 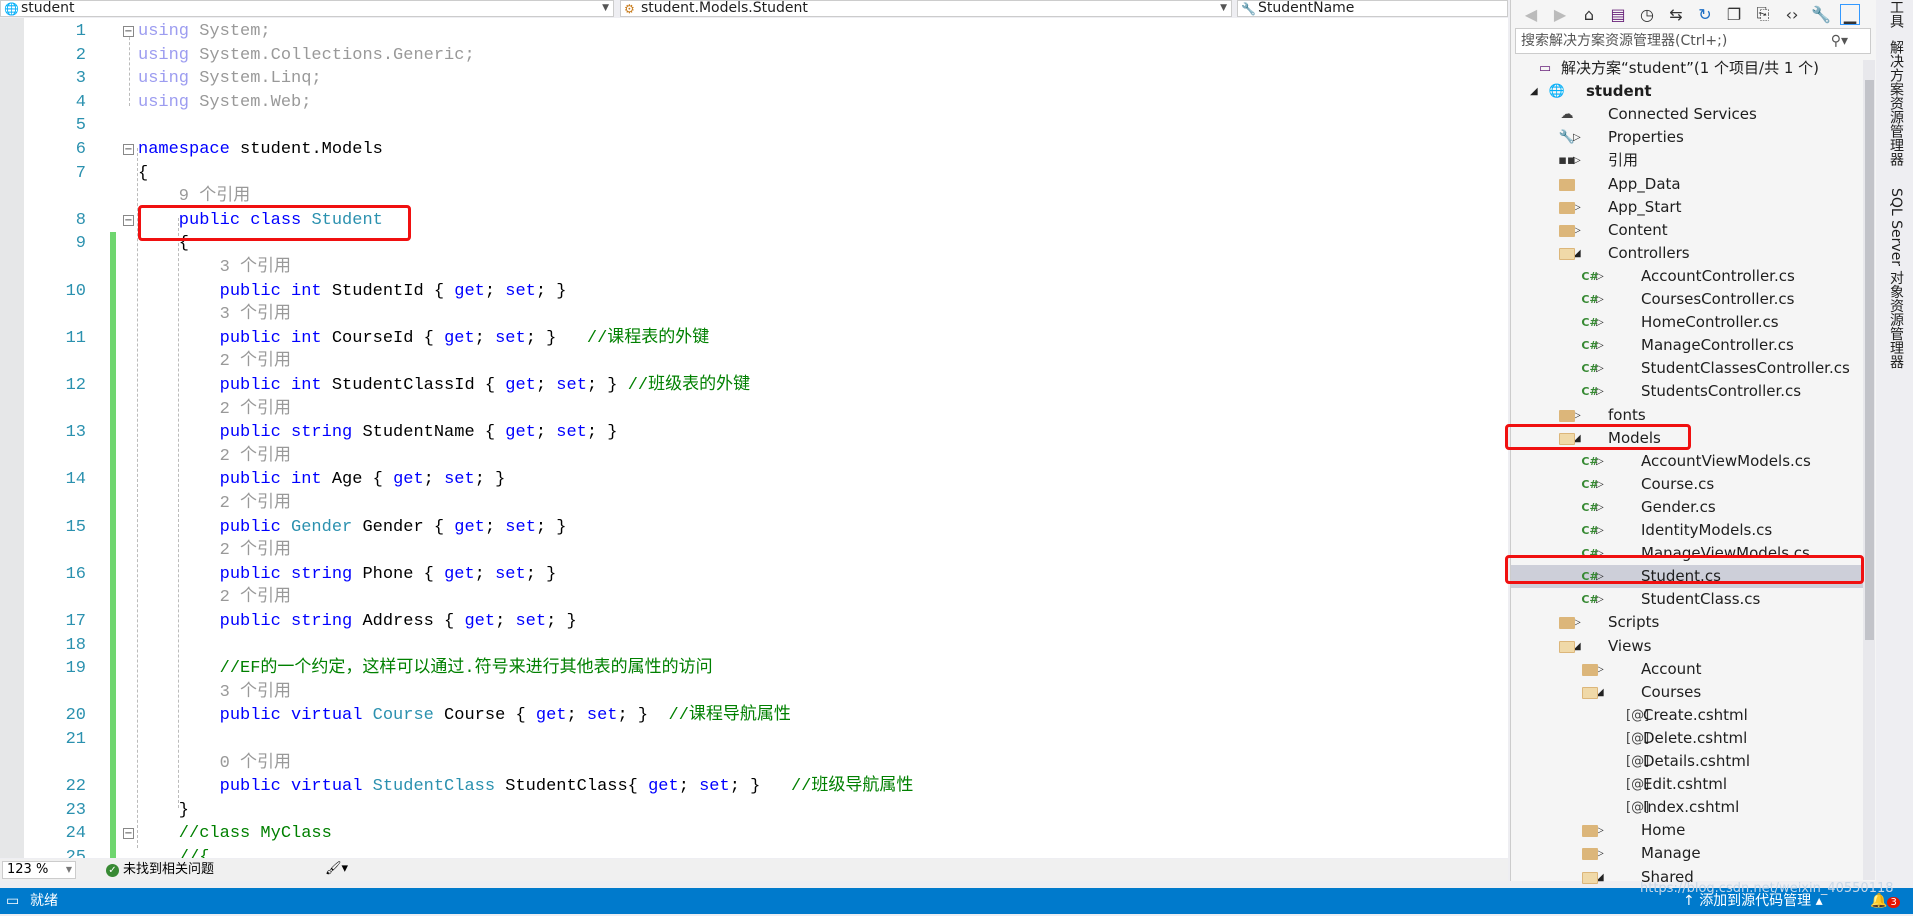 I want to click on code-line: 1 − using System;, so click(x=750, y=32).